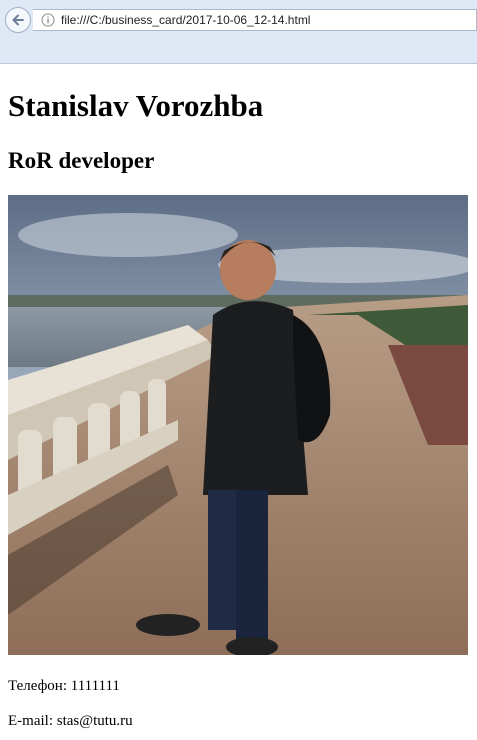  I want to click on email-value: stas@tutu.ru, so click(94, 721).